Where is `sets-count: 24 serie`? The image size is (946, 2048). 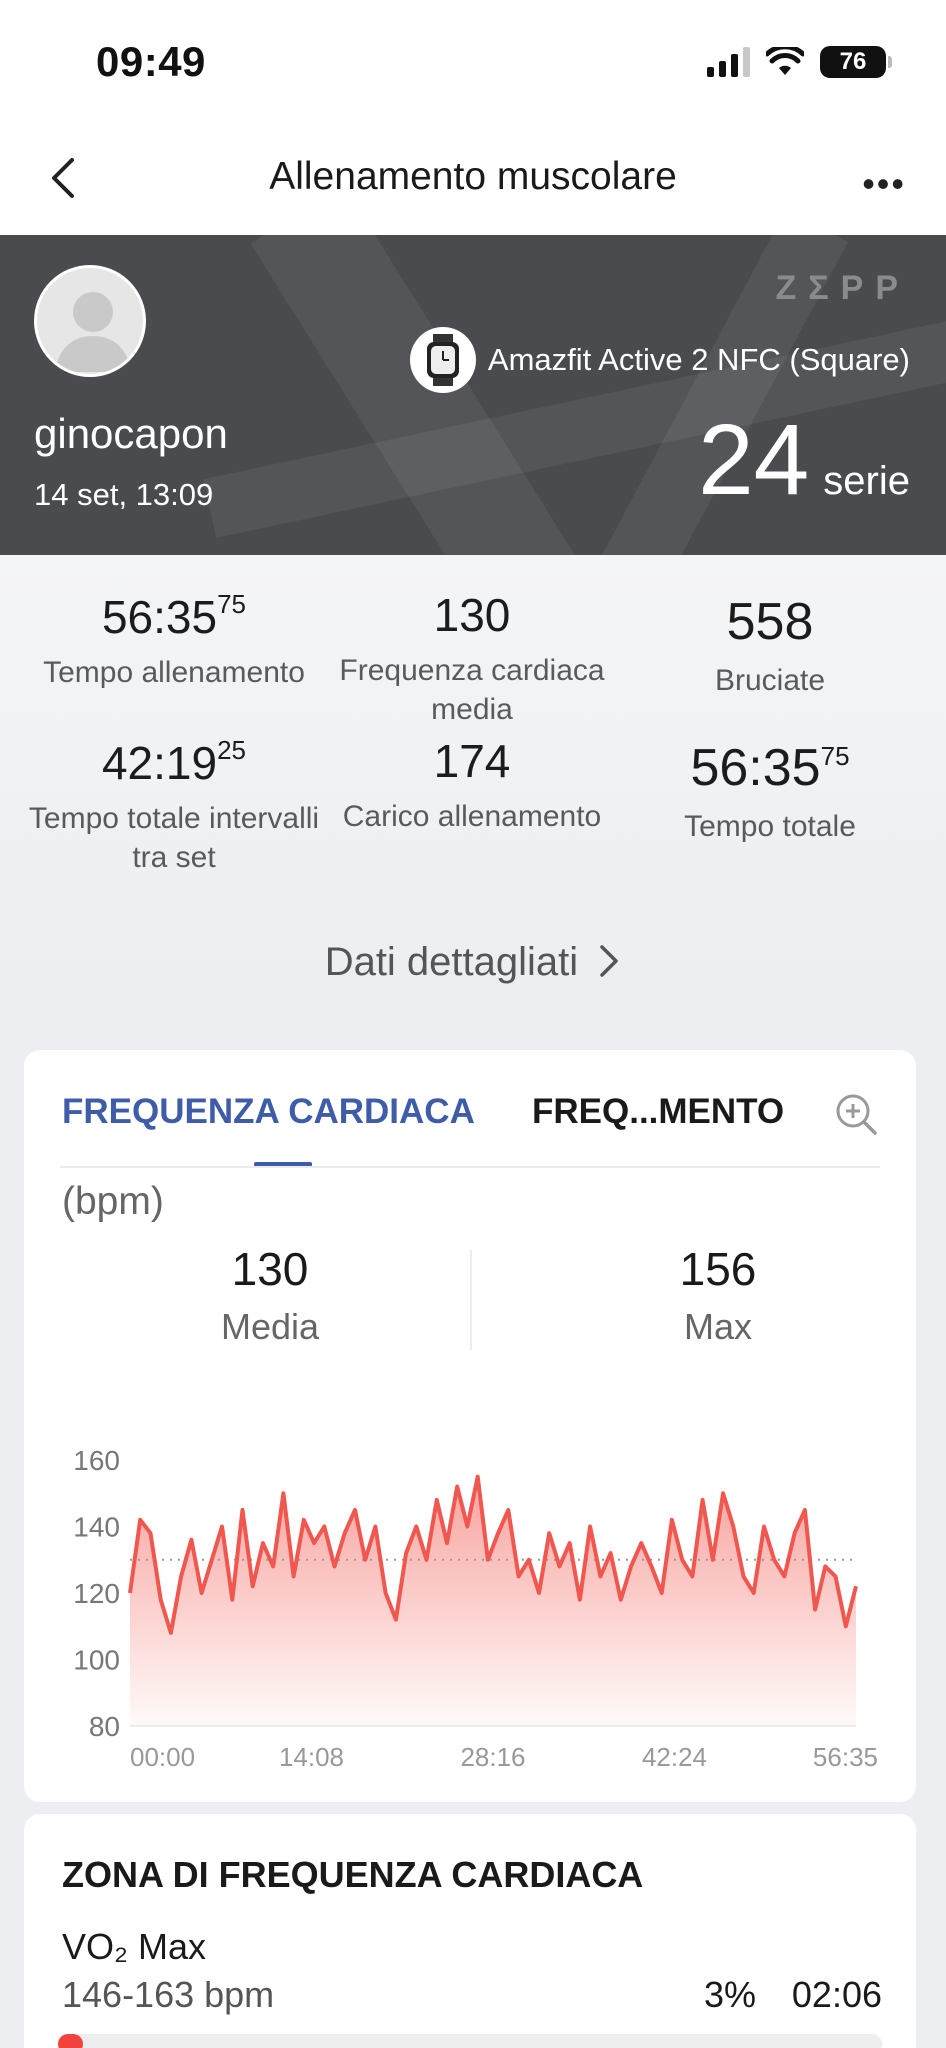
sets-count: 24 serie is located at coordinates (804, 460).